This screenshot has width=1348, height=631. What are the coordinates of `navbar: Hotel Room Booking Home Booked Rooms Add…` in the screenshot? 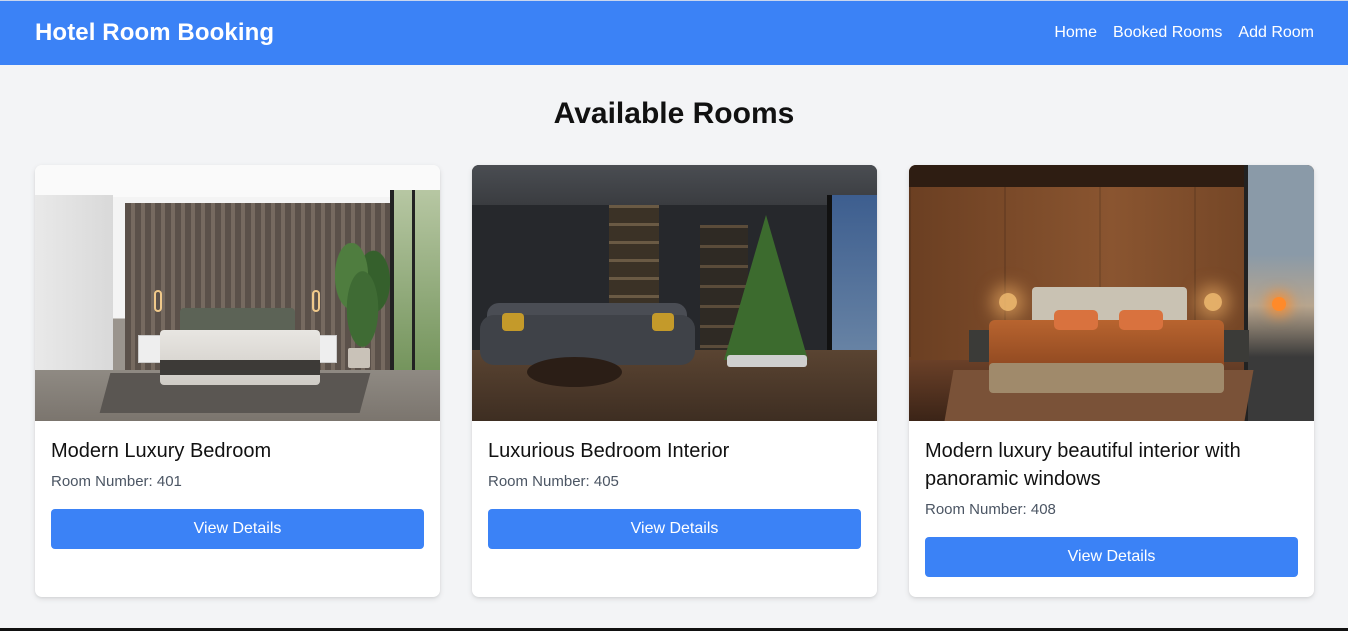 It's located at (674, 33).